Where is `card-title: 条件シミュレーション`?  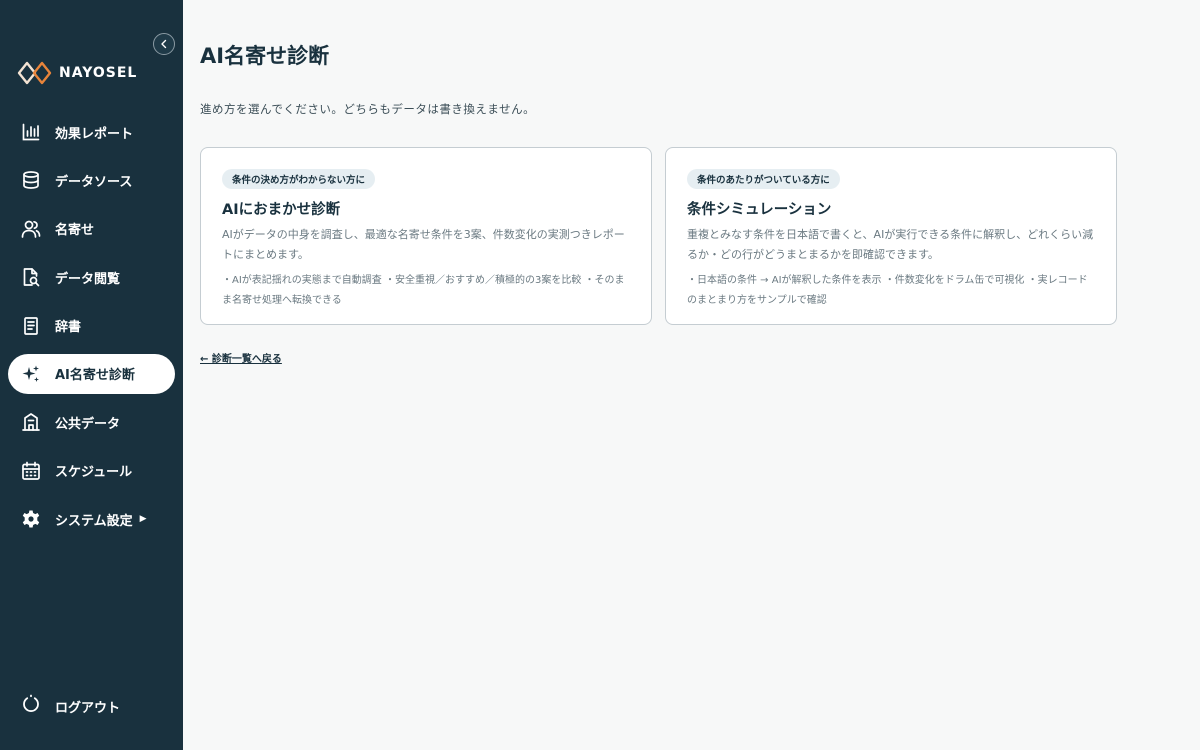 card-title: 条件シミュレーション is located at coordinates (759, 210).